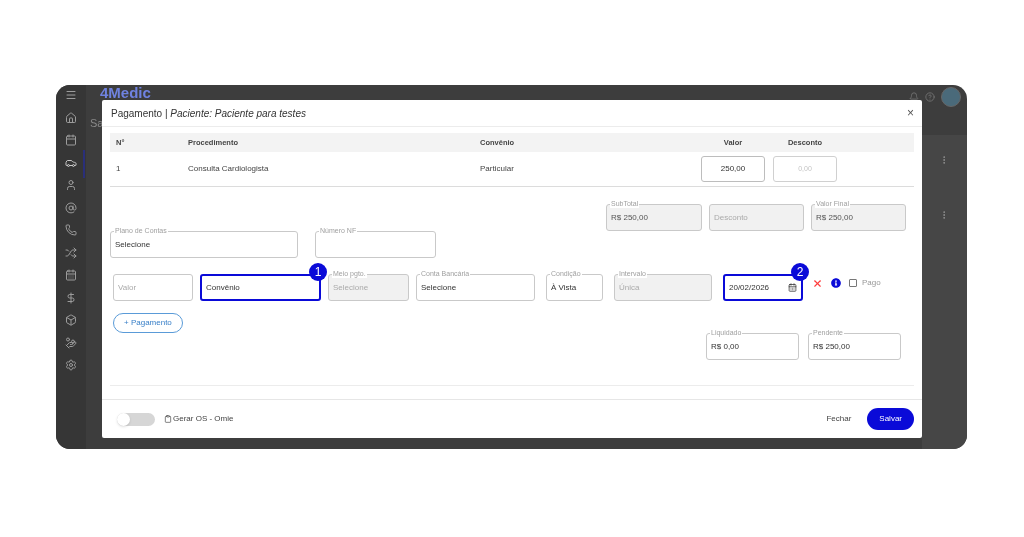 This screenshot has width=1024, height=537. I want to click on at-sign-icon, so click(71, 207).